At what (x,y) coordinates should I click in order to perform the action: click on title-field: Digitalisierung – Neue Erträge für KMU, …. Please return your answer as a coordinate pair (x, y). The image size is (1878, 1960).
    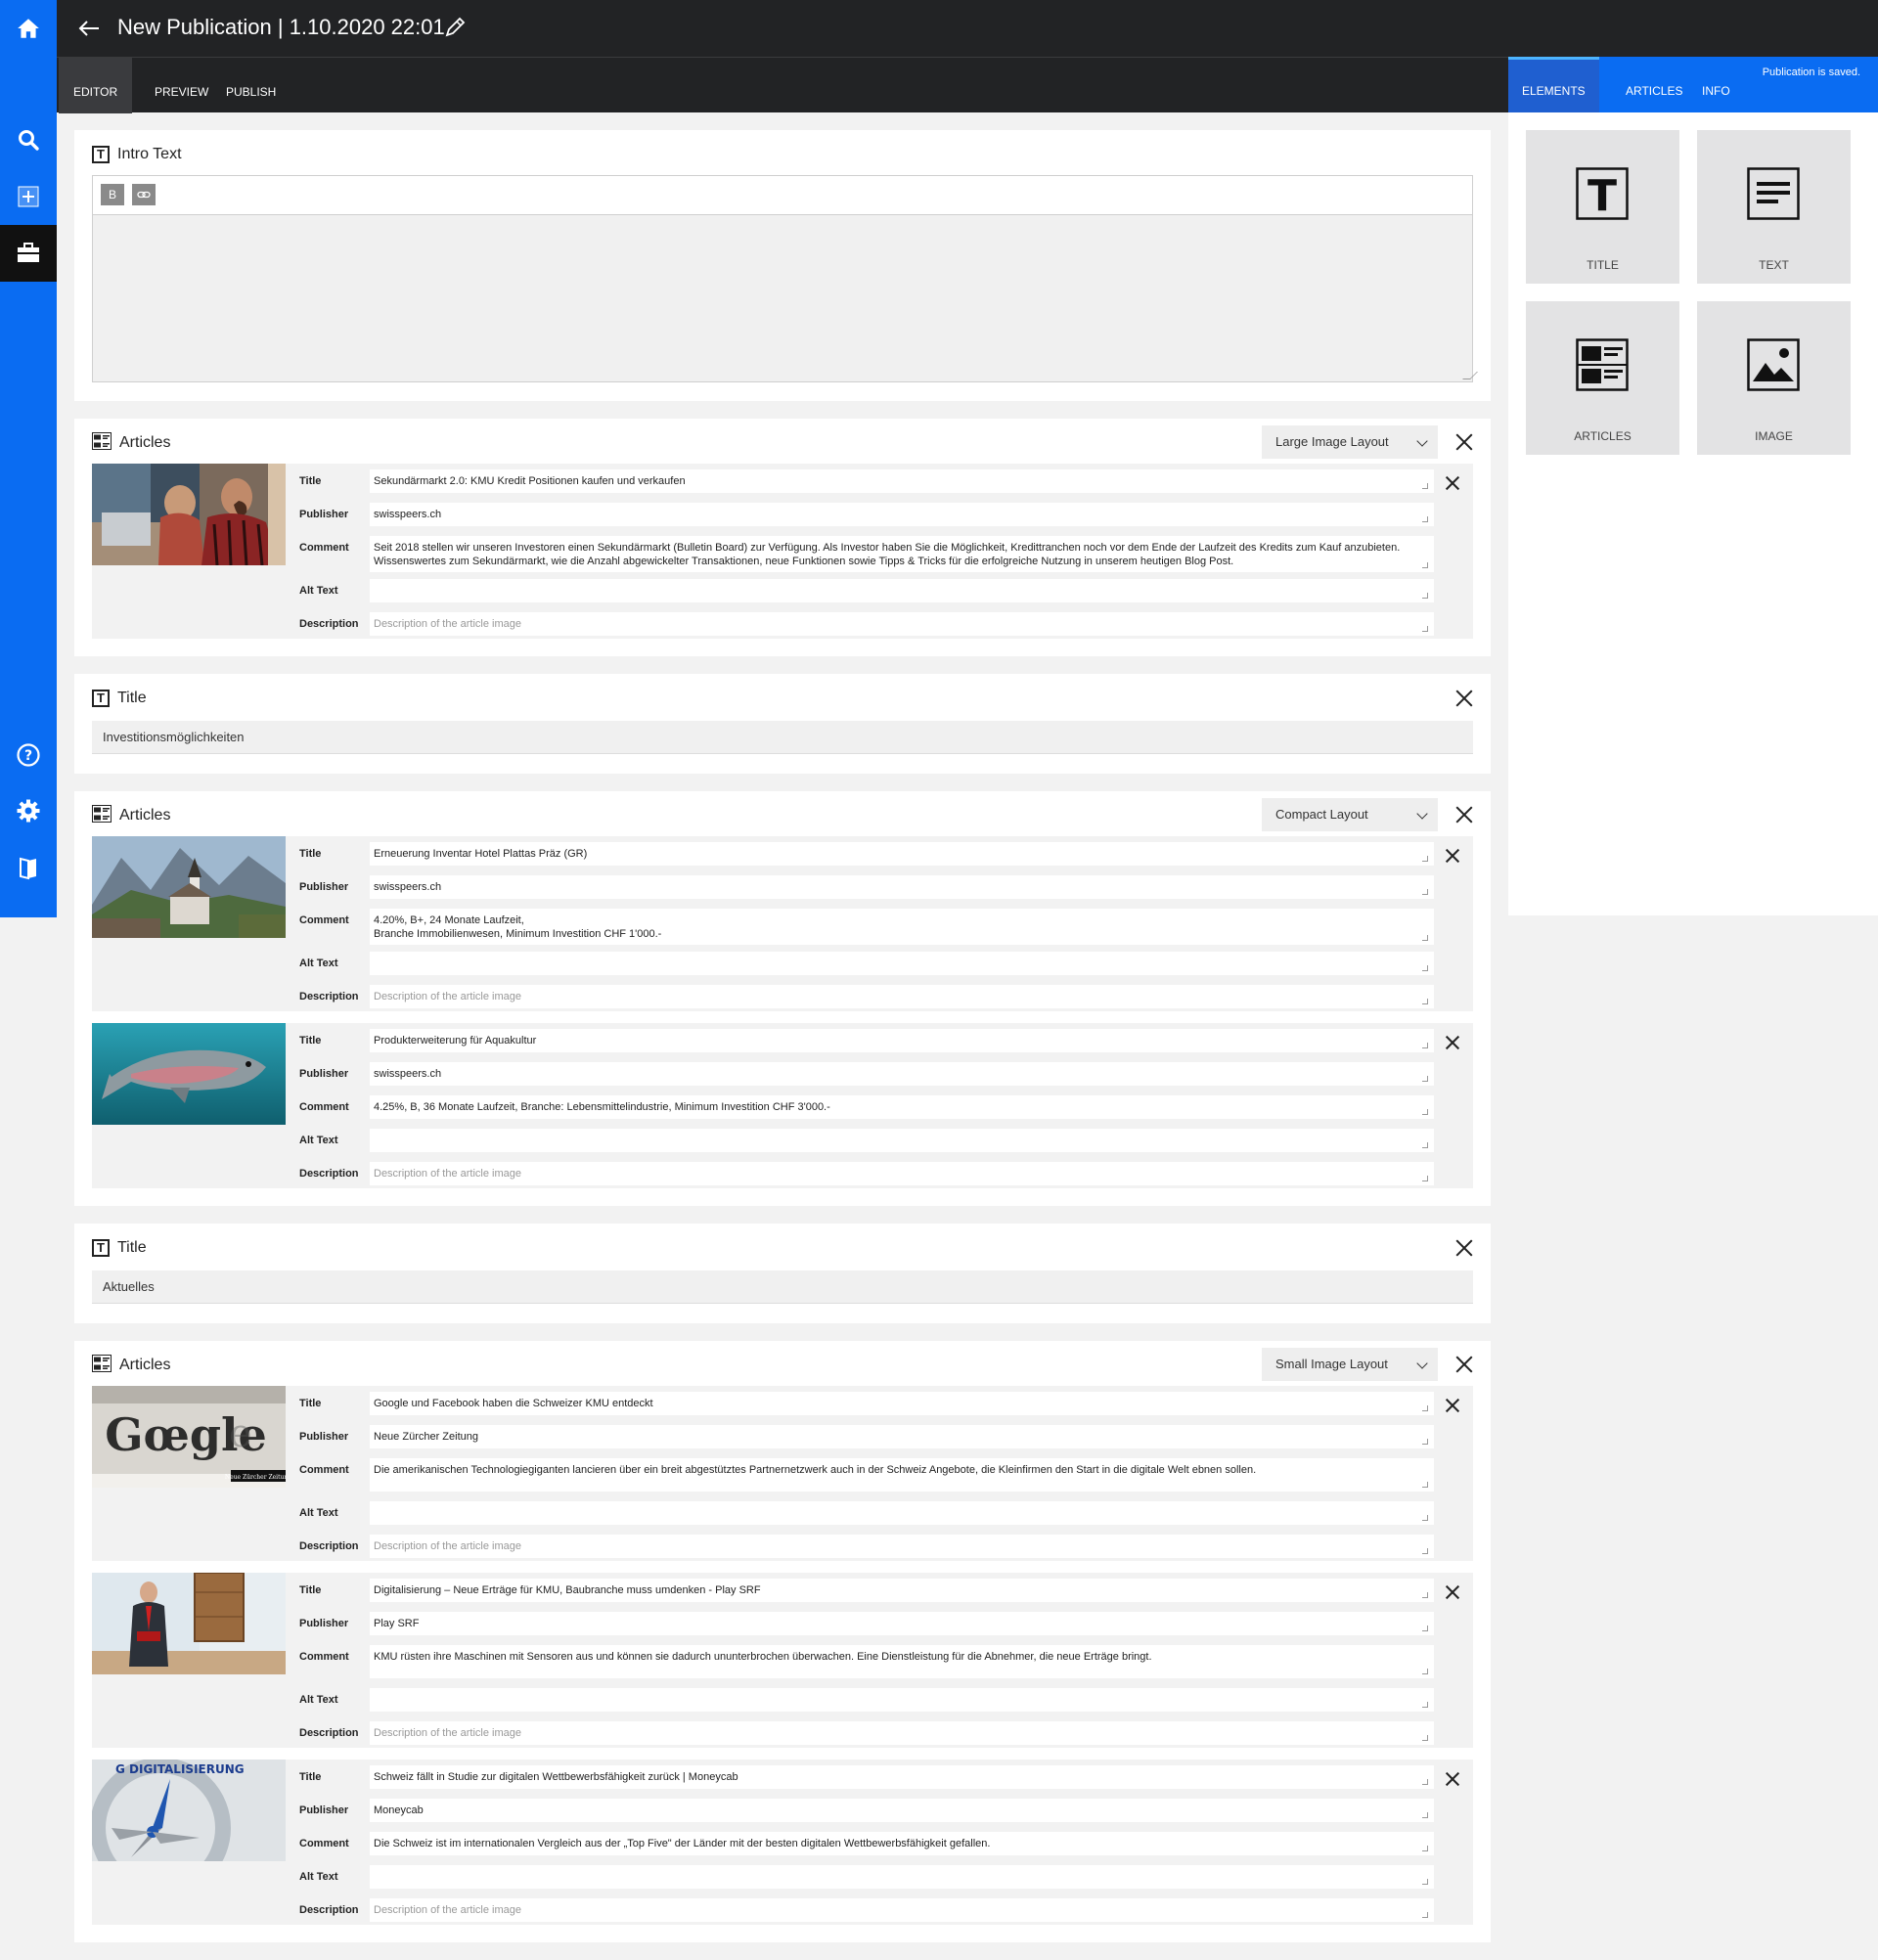
    Looking at the image, I should click on (902, 1590).